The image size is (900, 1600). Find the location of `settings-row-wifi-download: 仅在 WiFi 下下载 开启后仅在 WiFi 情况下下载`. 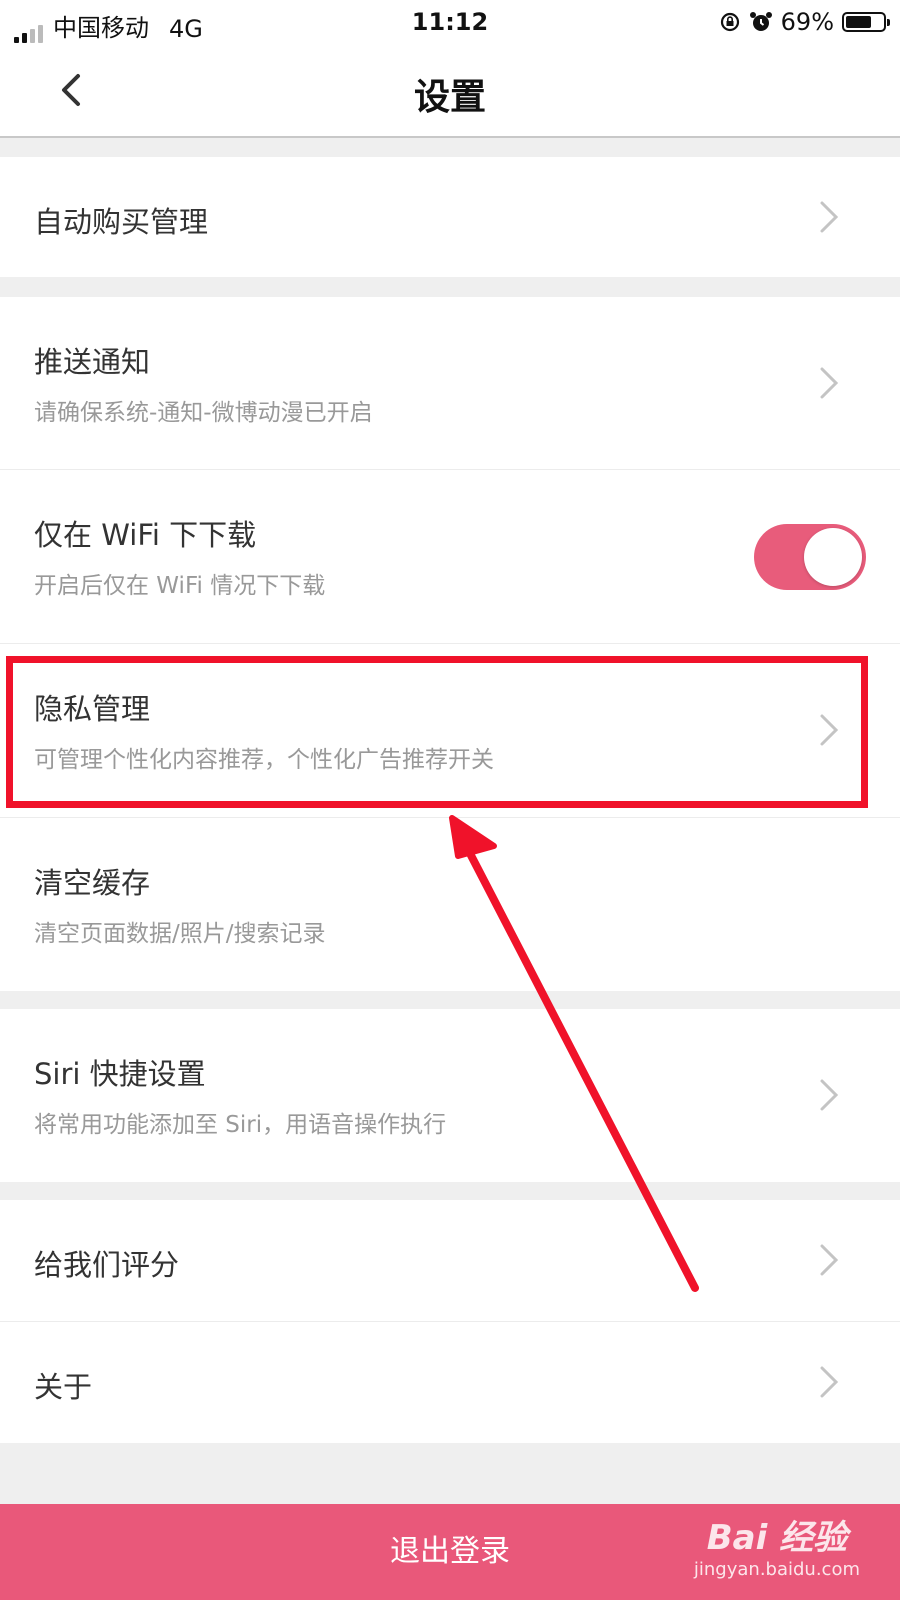

settings-row-wifi-download: 仅在 WiFi 下下载 开启后仅在 WiFi 情况下下载 is located at coordinates (450, 556).